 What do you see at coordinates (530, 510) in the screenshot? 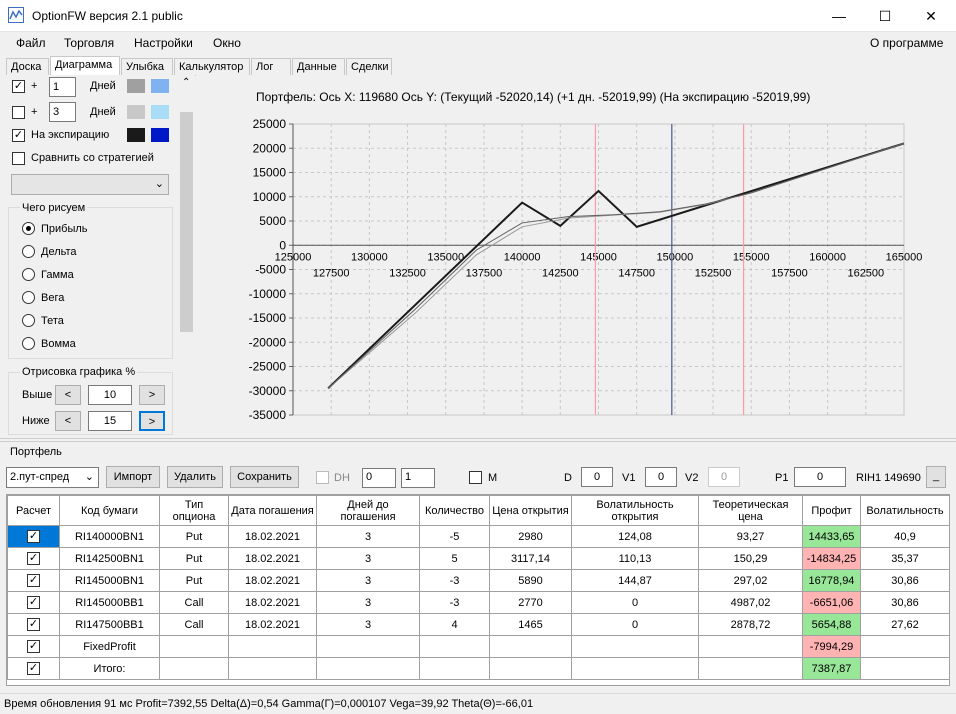
I see `column-header: Цена открытия` at bounding box center [530, 510].